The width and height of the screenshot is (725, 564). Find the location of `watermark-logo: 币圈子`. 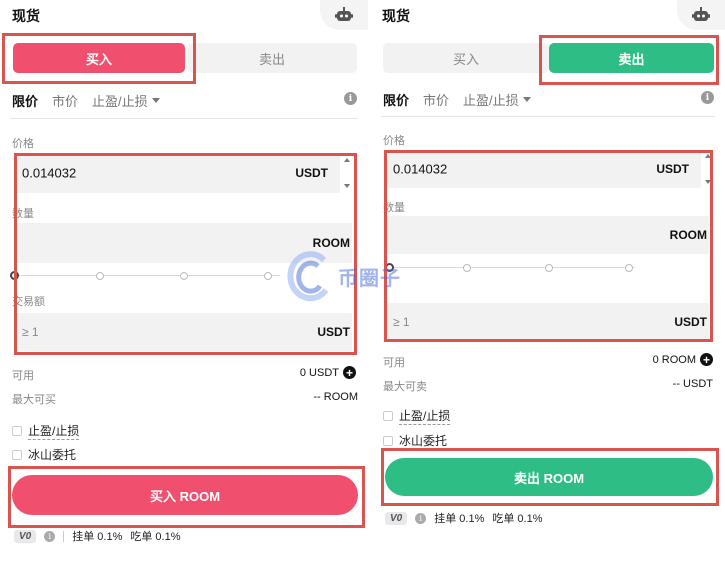

watermark-logo: 币圈子 is located at coordinates (343, 276).